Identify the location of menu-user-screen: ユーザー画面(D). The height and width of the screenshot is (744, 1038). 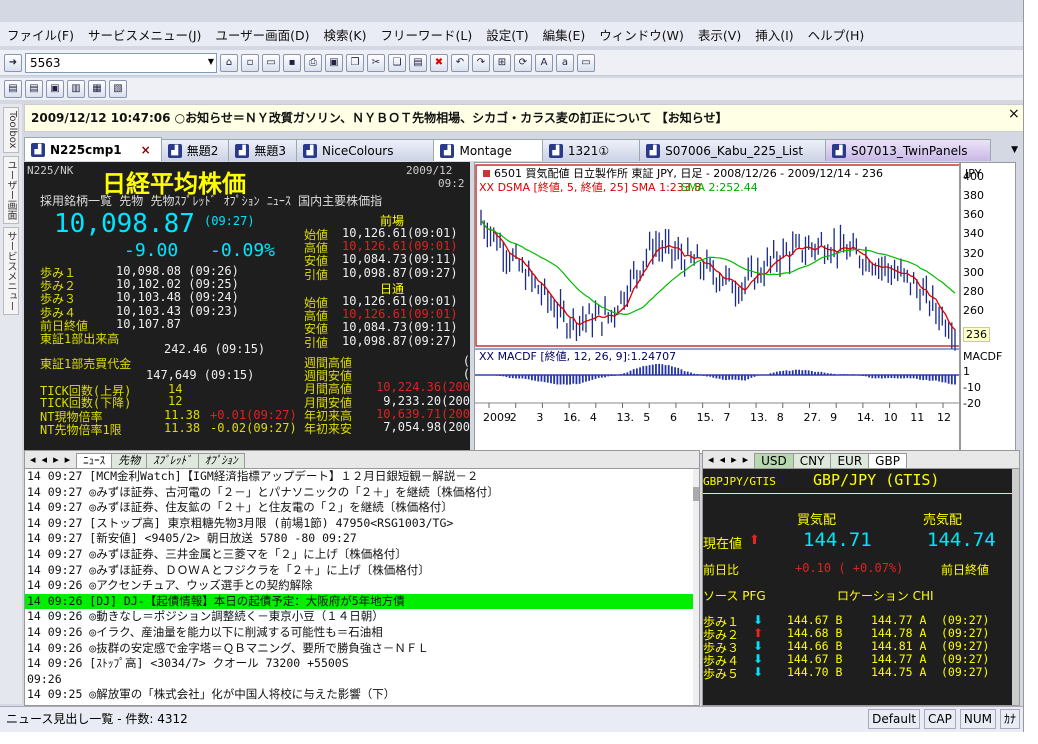
(262, 34).